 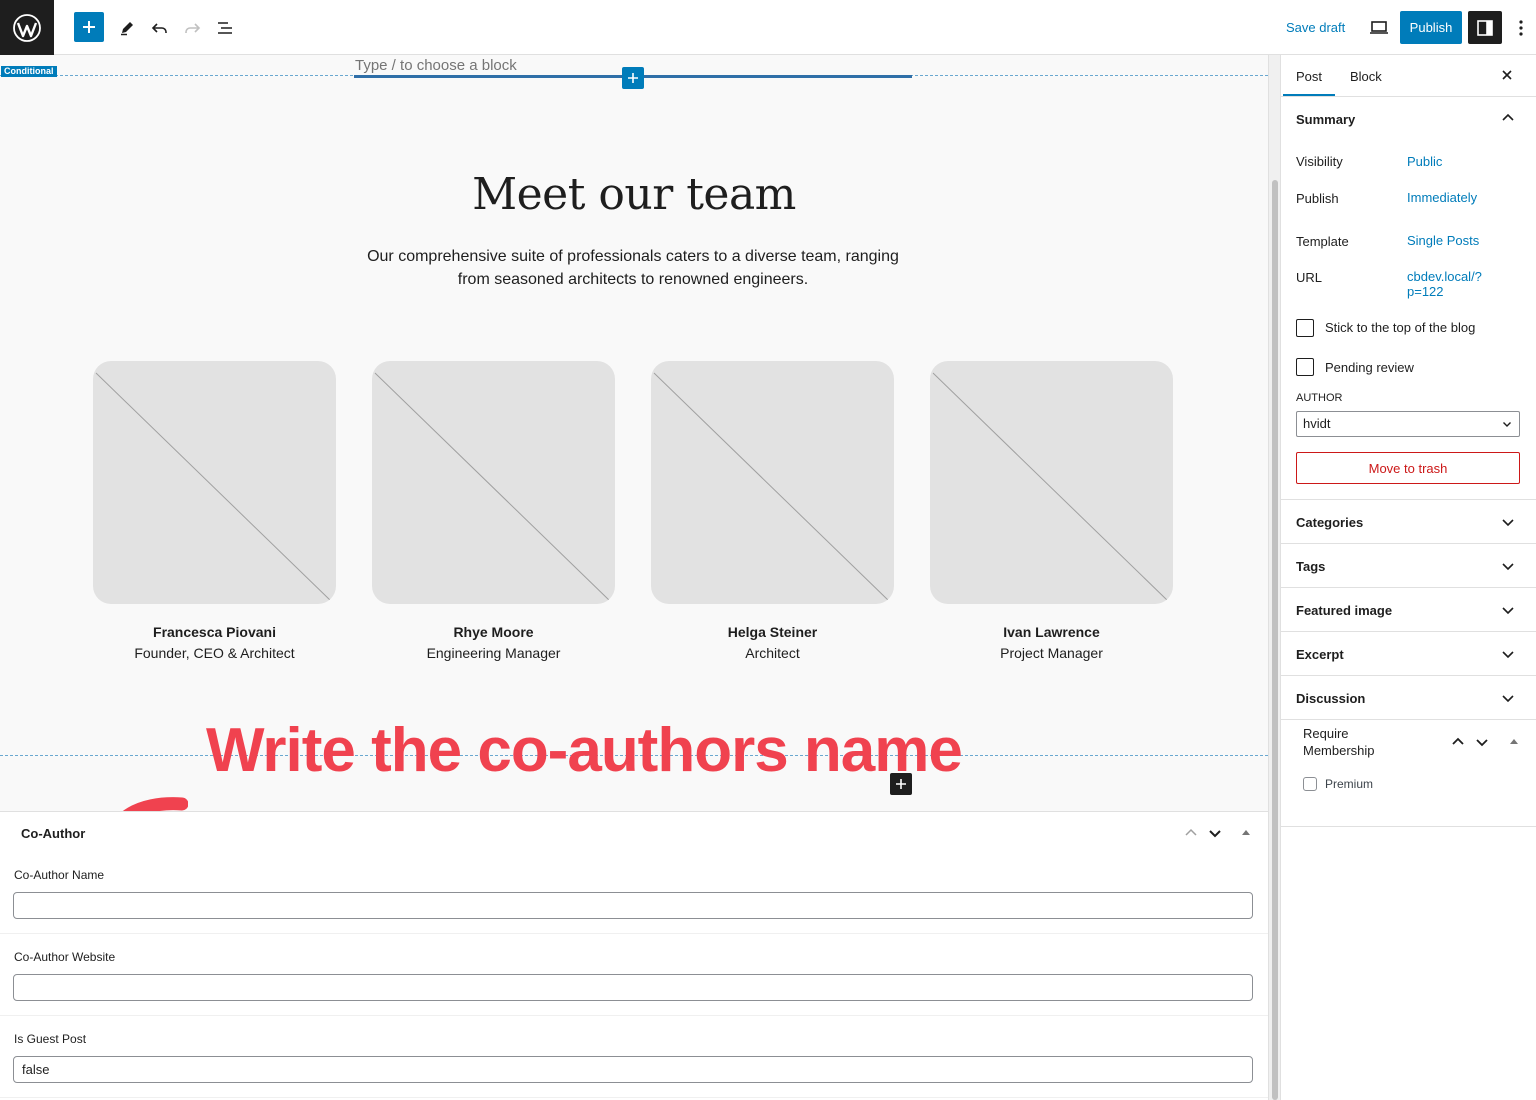 What do you see at coordinates (1443, 240) in the screenshot?
I see `template-value: Single Posts` at bounding box center [1443, 240].